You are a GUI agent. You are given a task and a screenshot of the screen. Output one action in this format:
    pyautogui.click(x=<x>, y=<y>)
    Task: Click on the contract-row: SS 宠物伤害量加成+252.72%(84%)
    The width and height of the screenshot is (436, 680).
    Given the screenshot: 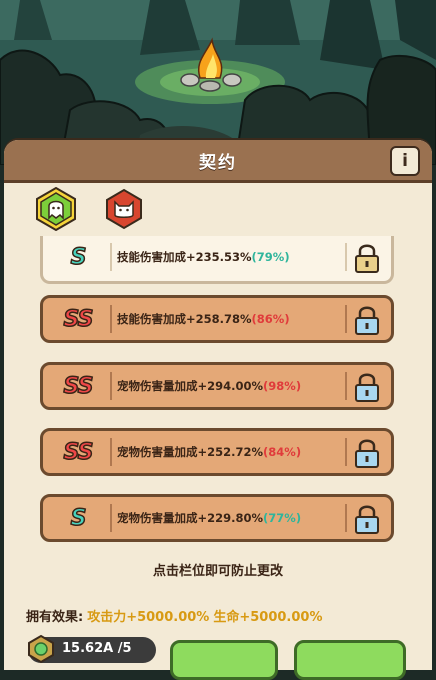 What is the action you would take?
    pyautogui.click(x=217, y=452)
    